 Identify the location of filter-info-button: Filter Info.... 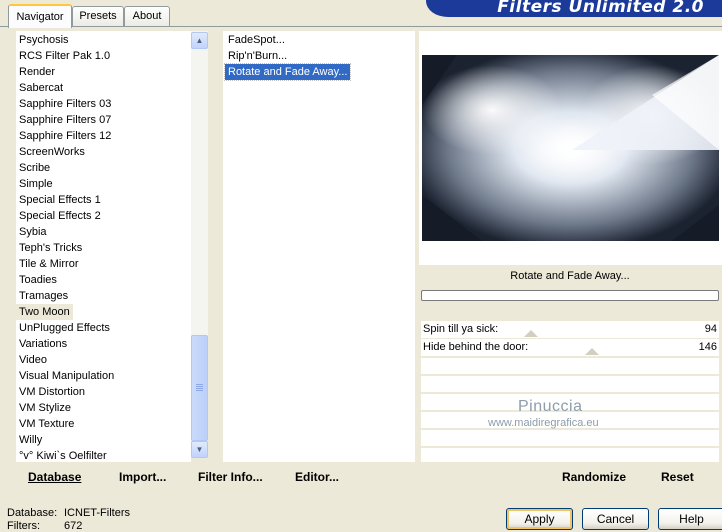
(230, 477).